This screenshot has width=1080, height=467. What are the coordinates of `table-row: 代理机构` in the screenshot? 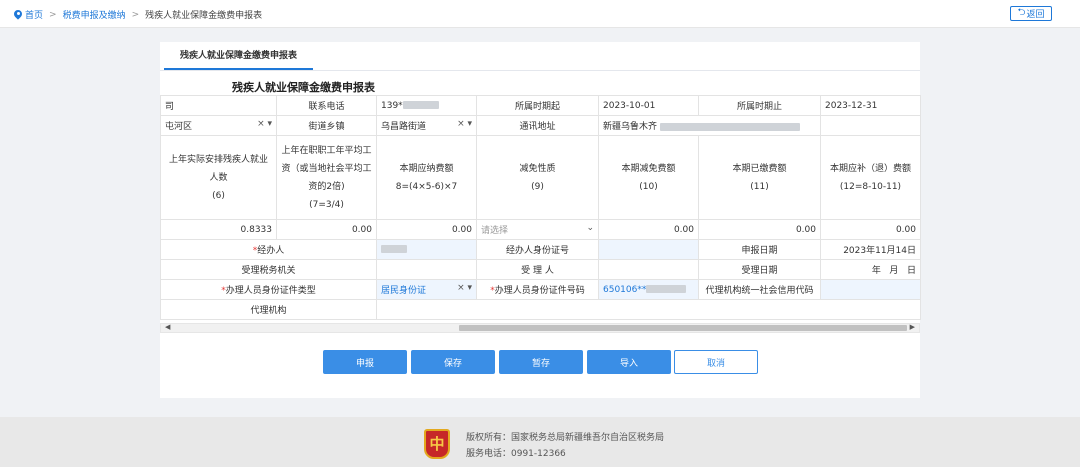 It's located at (540, 309).